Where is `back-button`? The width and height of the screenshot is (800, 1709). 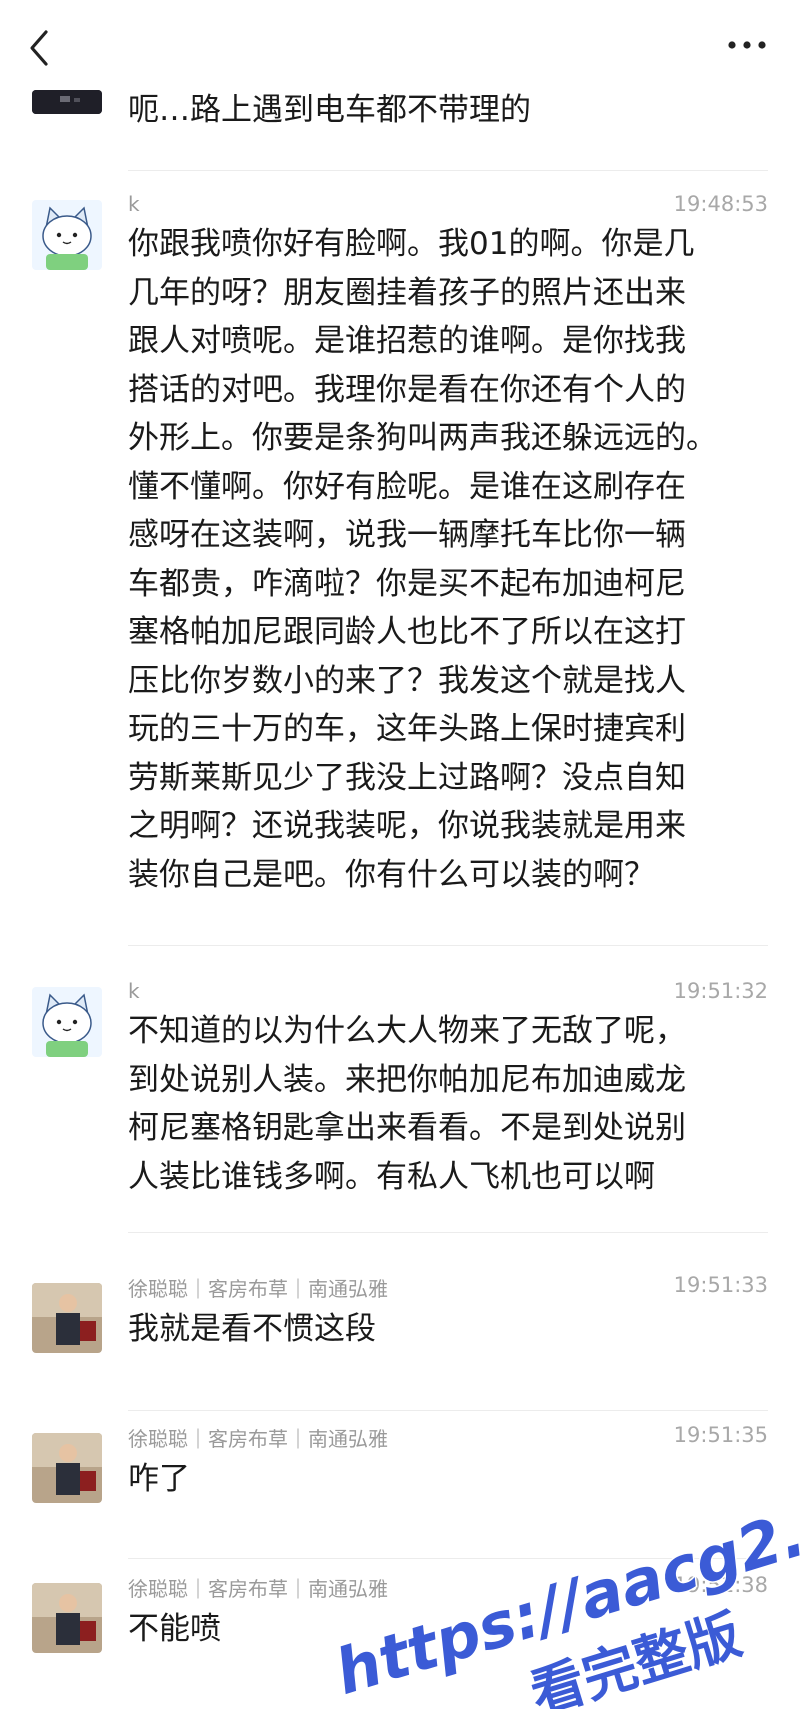
back-button is located at coordinates (42, 48).